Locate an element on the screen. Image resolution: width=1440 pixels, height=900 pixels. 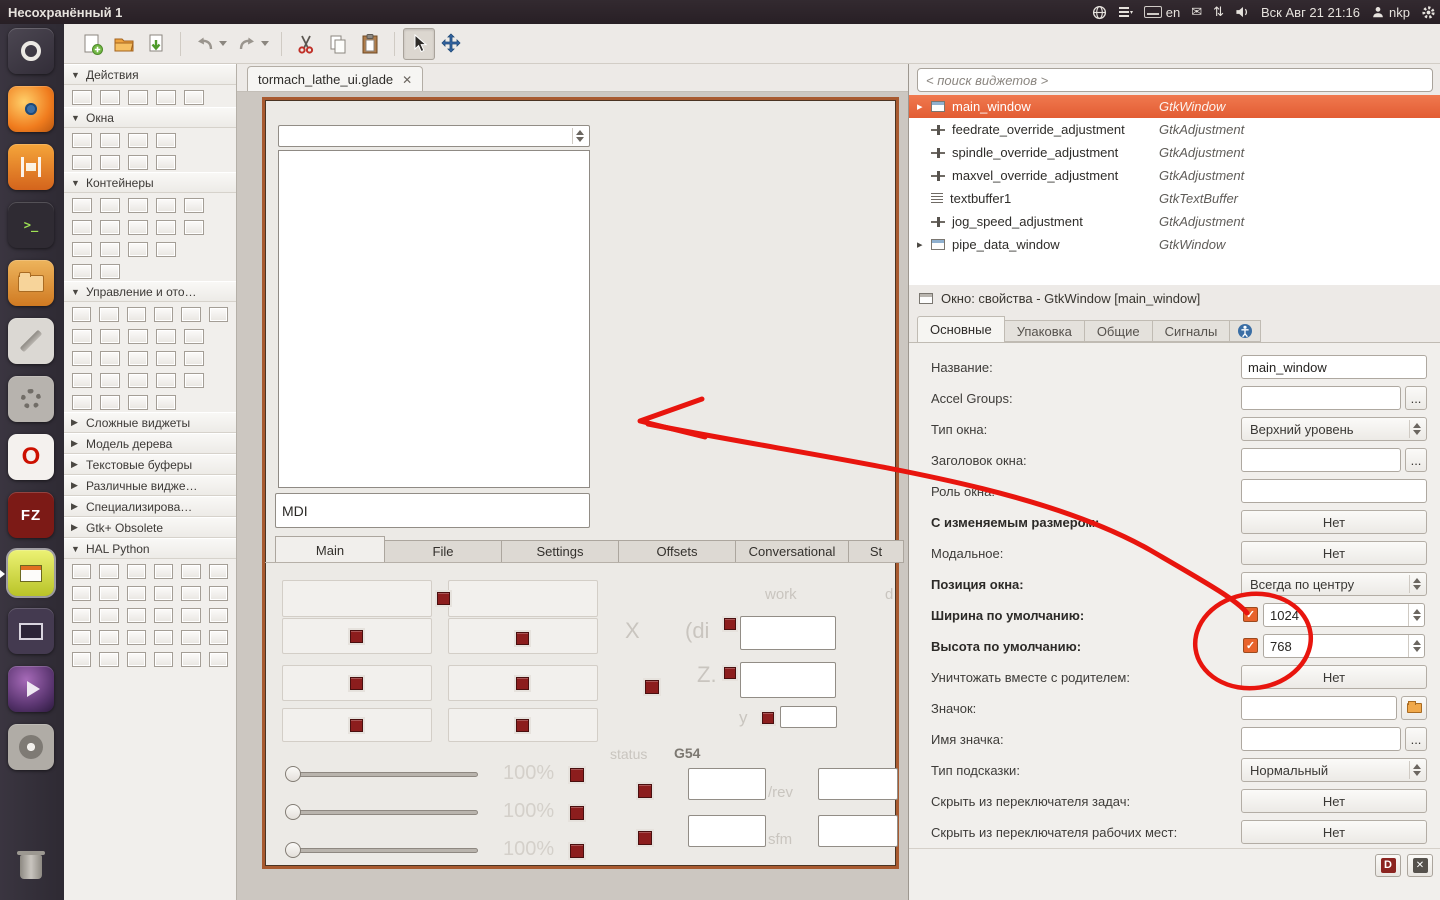
devhelp-button: D is located at coordinates (1388, 865).